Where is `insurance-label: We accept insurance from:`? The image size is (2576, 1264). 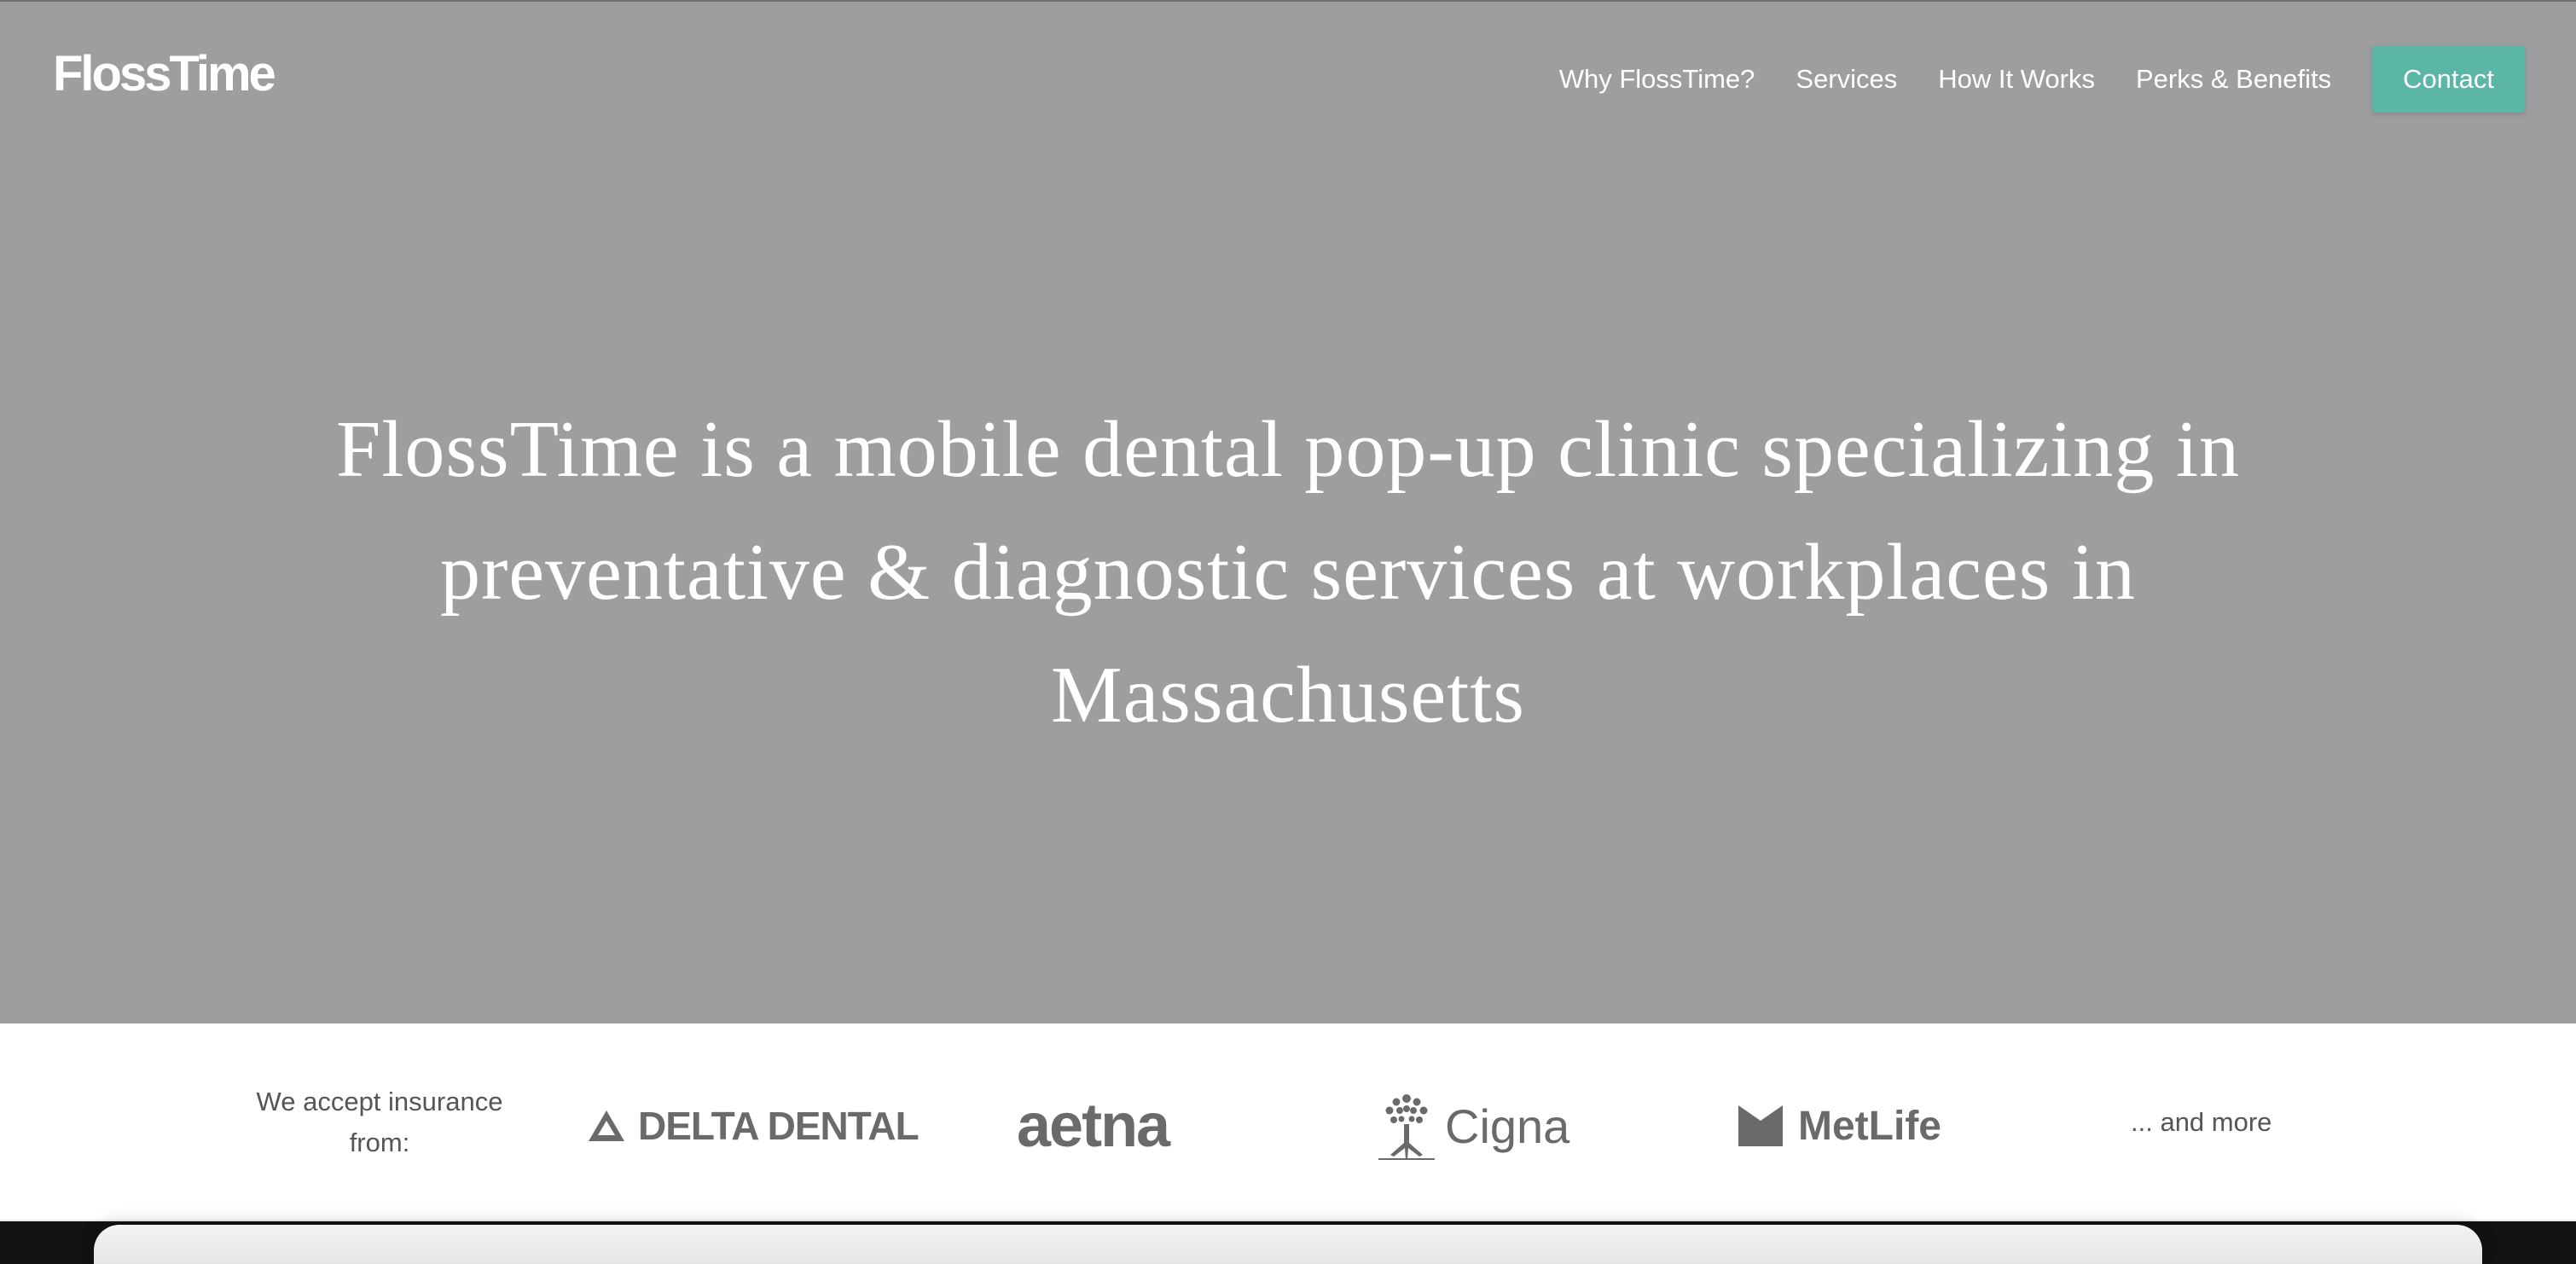
insurance-label: We accept insurance from: is located at coordinates (379, 1122).